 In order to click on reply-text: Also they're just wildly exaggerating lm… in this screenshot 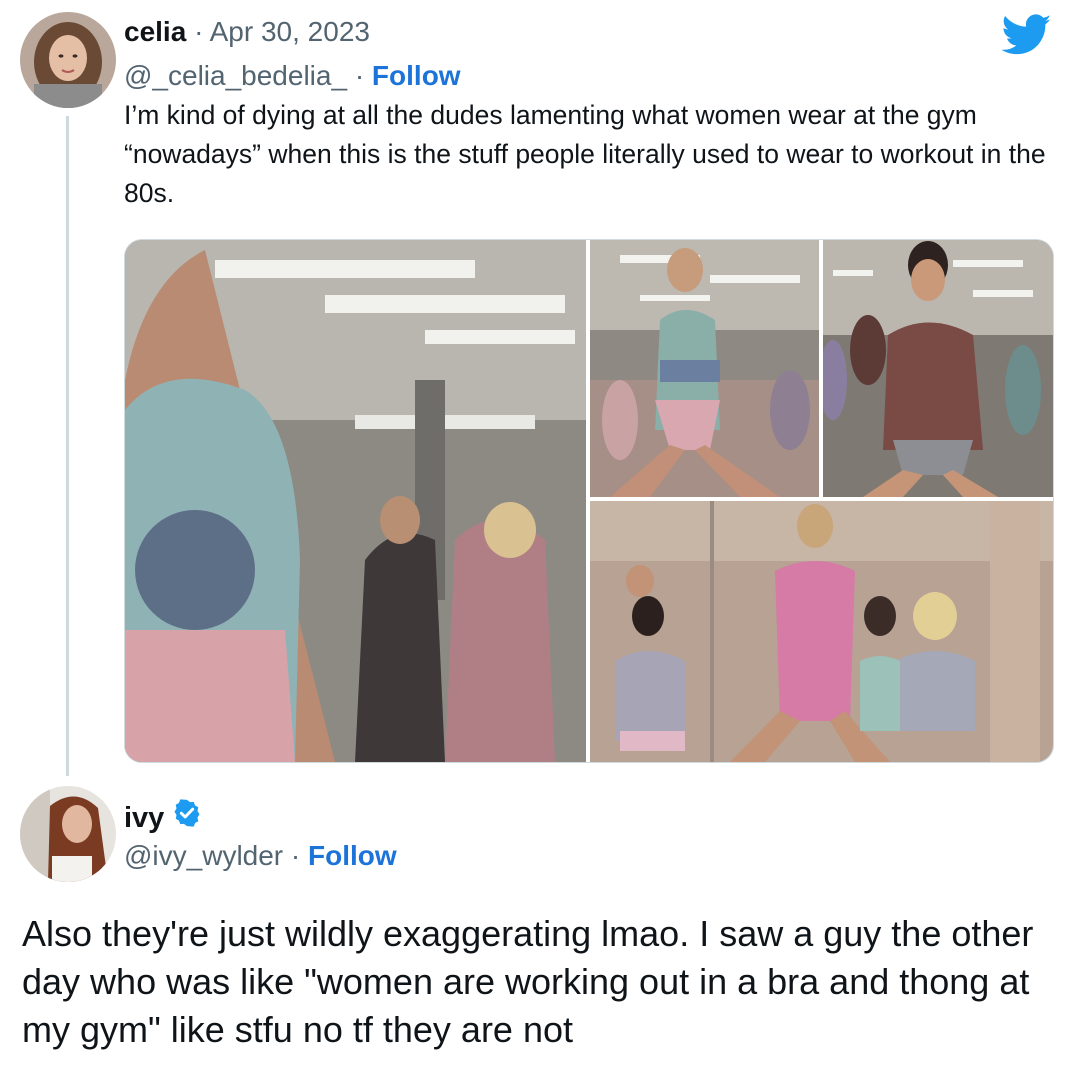, I will do `click(528, 981)`.